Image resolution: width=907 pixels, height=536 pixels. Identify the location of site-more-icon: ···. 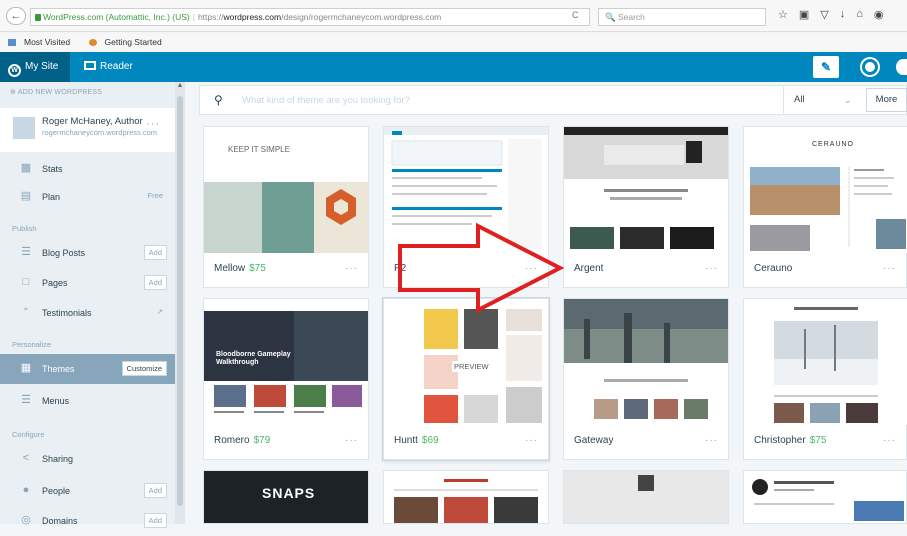
(153, 124).